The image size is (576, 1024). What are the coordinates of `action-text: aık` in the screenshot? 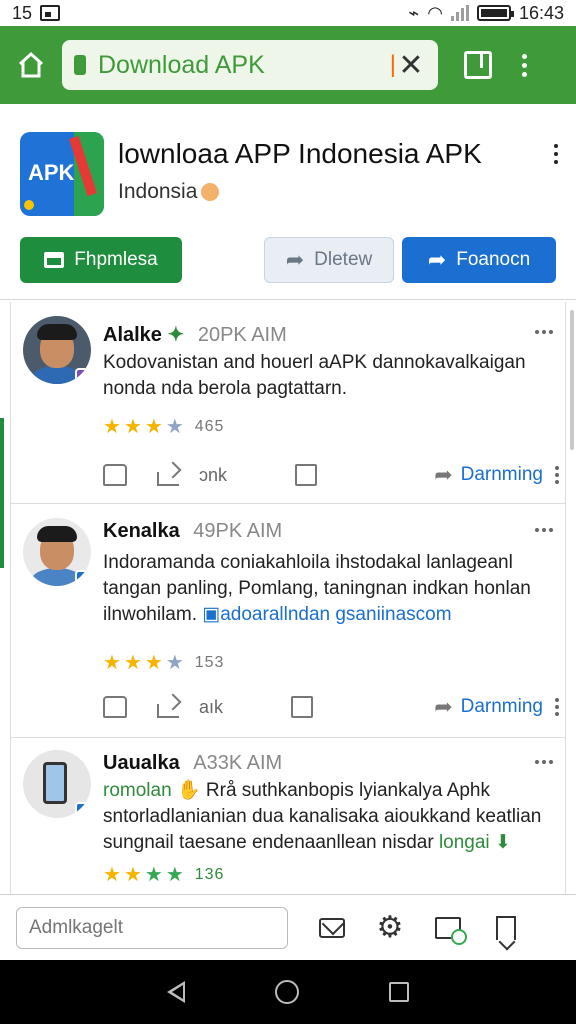 It's located at (211, 707).